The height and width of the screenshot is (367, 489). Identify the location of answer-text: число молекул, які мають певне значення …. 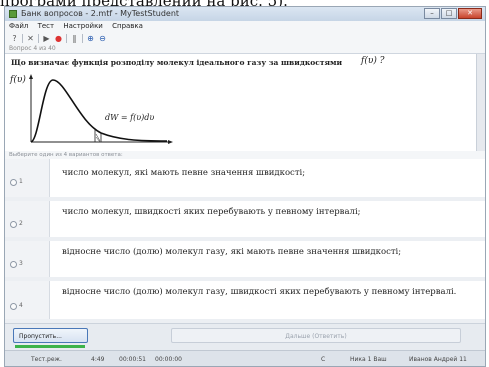
(184, 173).